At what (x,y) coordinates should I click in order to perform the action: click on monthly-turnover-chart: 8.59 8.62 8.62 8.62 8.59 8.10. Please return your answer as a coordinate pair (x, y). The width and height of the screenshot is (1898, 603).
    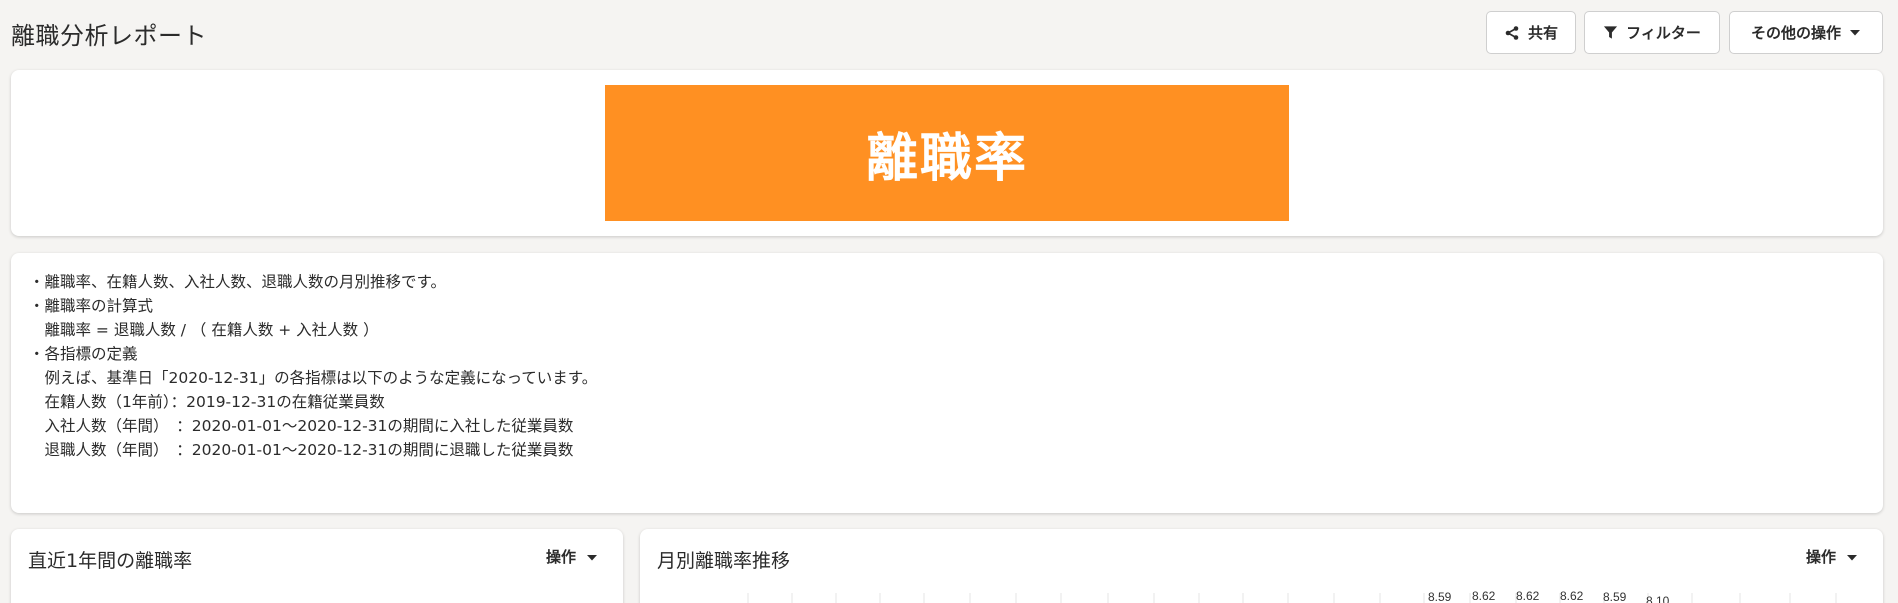
    Looking at the image, I should click on (1292, 596).